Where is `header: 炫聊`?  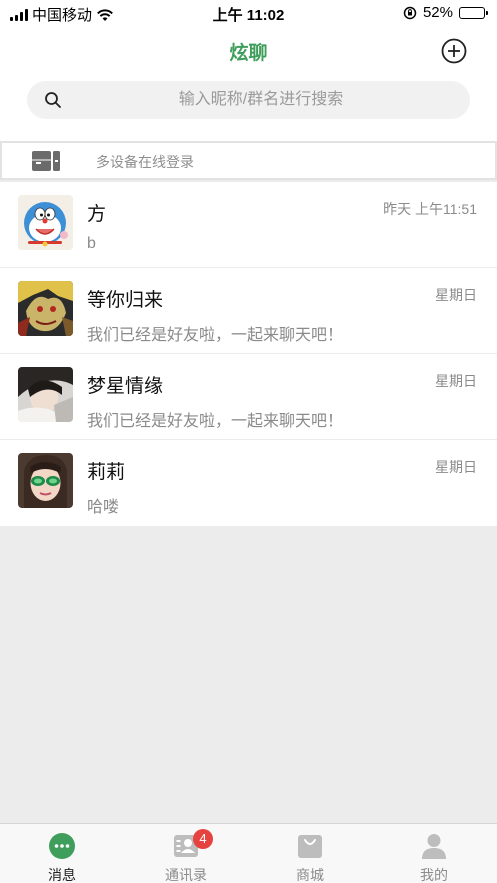 header: 炫聊 is located at coordinates (248, 83).